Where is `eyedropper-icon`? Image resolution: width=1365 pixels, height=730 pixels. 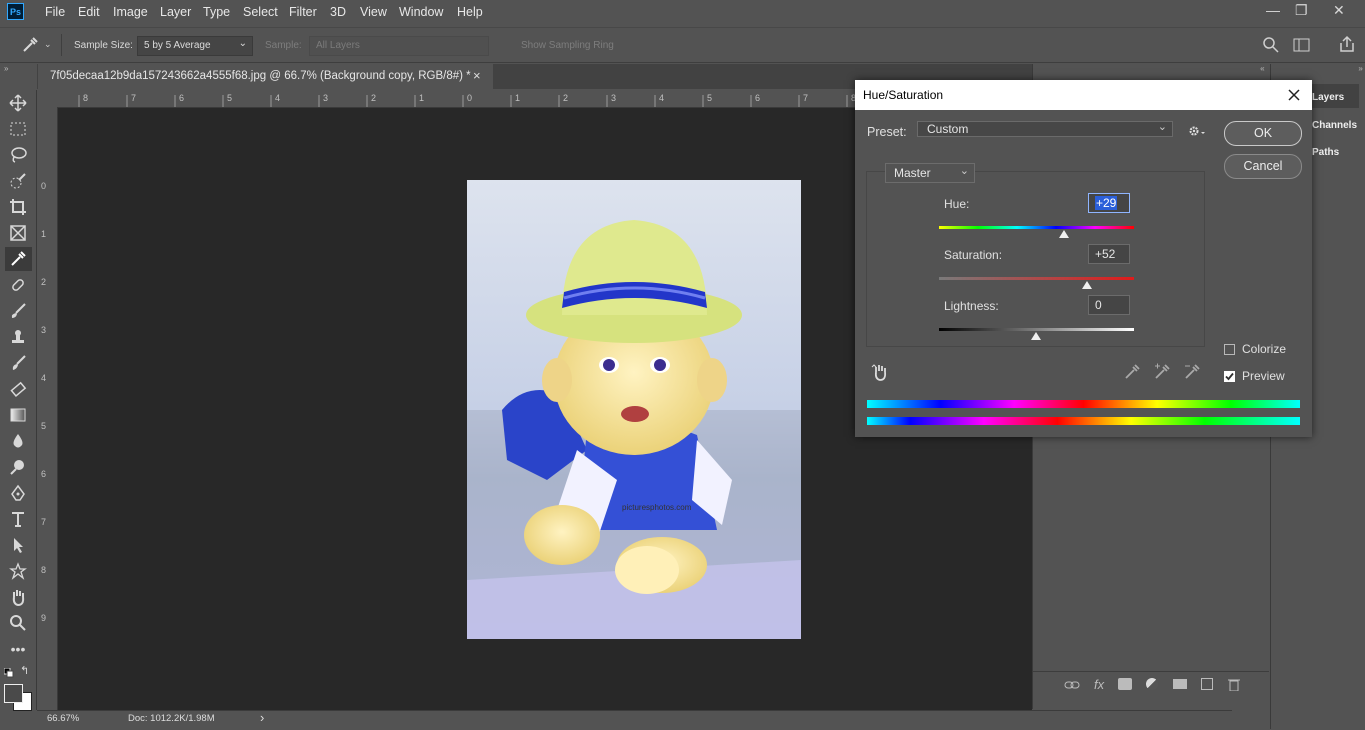
eyedropper-icon is located at coordinates (1132, 372).